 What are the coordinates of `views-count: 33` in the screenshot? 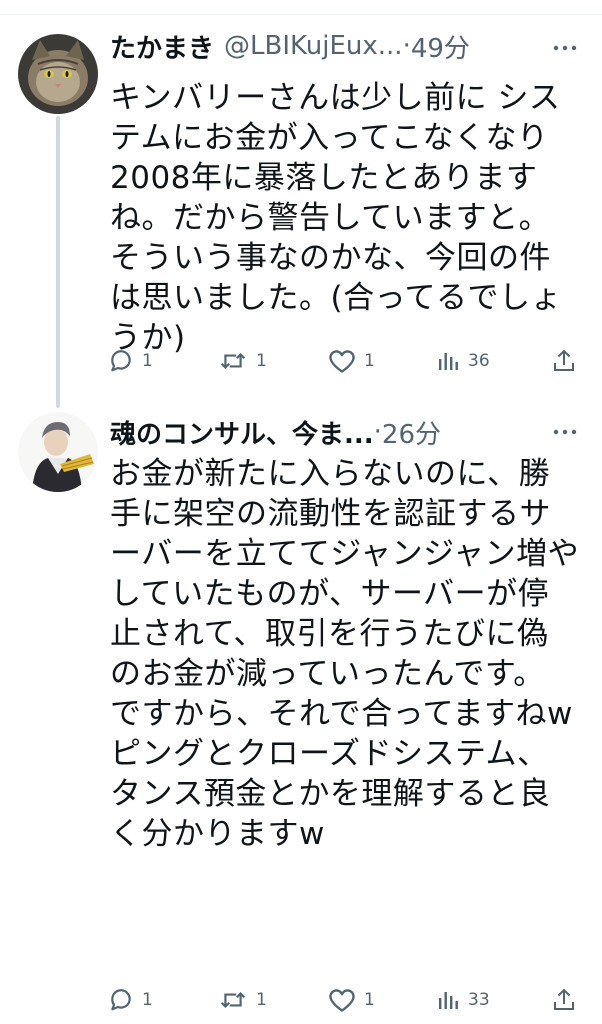 It's located at (479, 1000).